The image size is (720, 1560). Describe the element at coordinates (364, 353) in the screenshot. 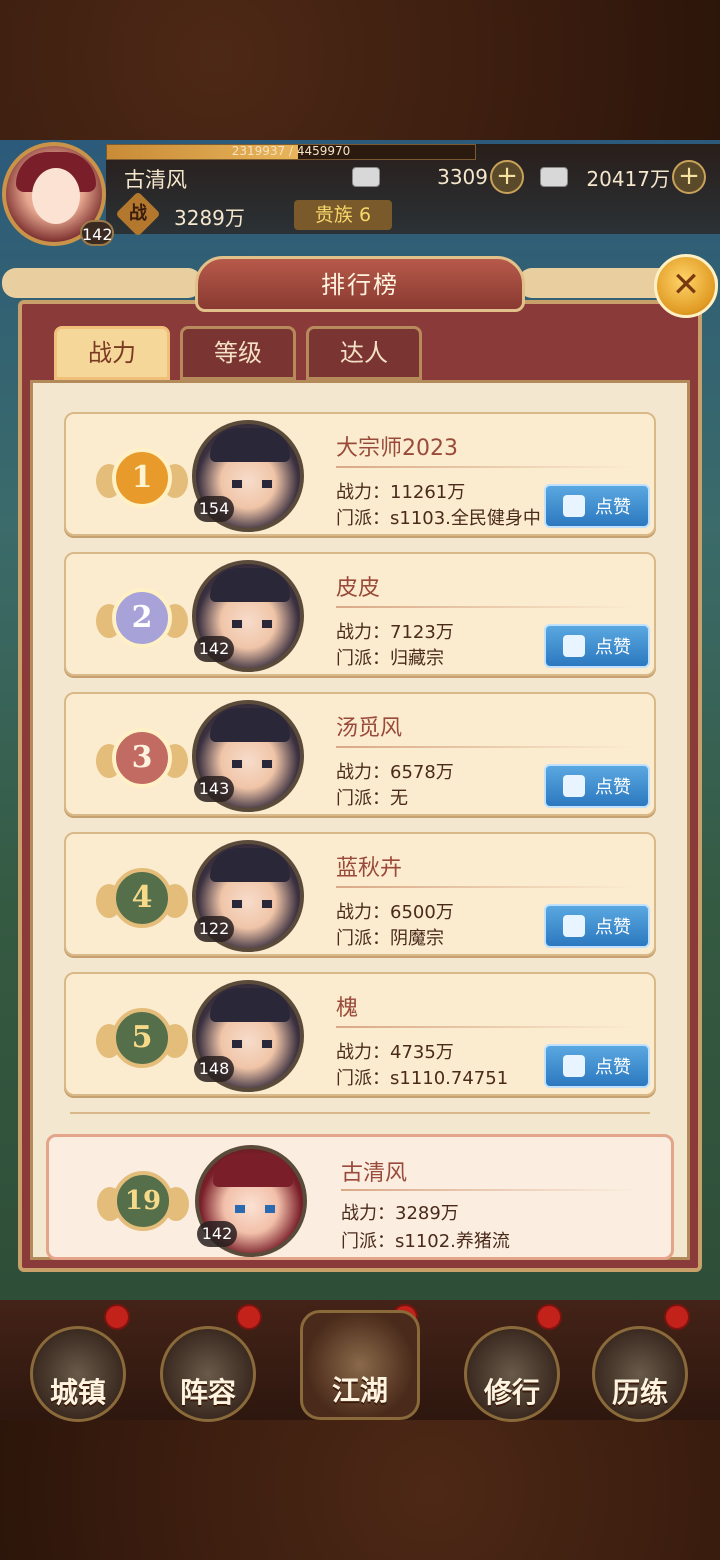

I see `tab-expert: 达人` at that location.